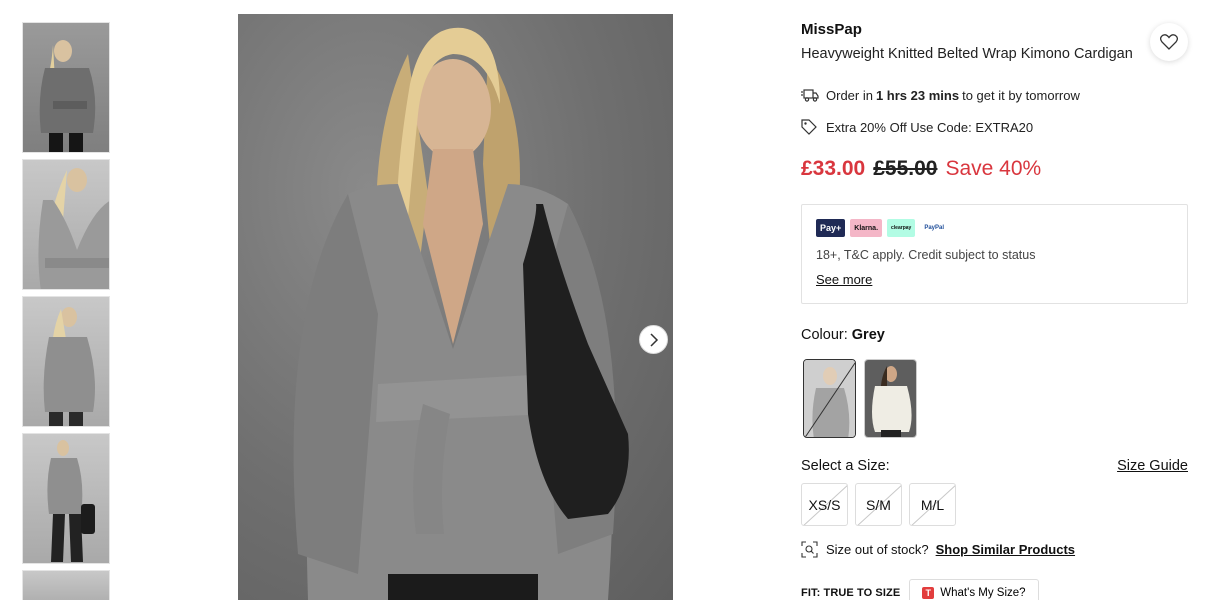 This screenshot has width=1215, height=600. I want to click on out-of-stock-message: Size out of stock? Shop Similar Products, so click(938, 549).